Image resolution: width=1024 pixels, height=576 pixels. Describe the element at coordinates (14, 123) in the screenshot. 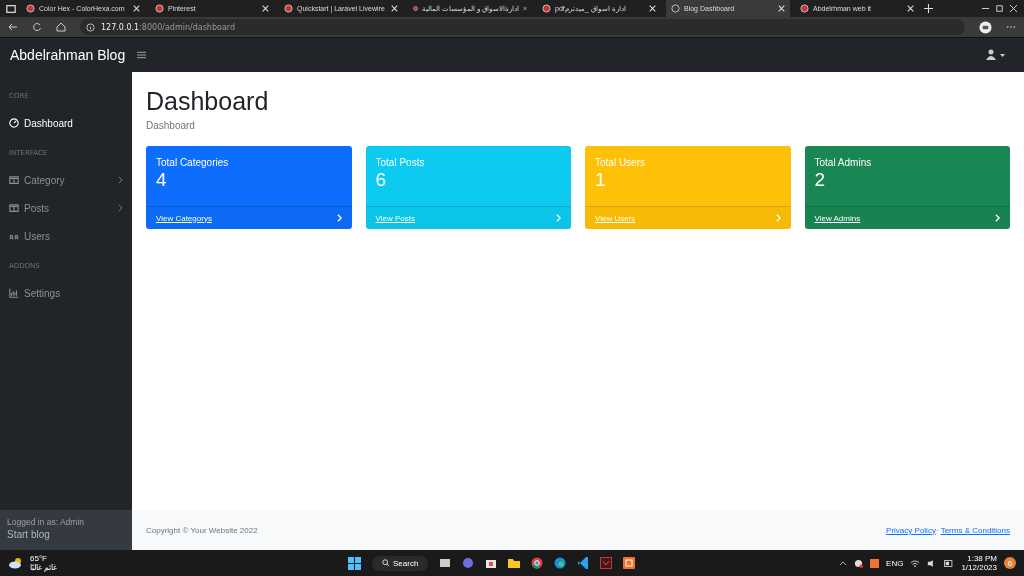

I see `gauge-icon` at that location.